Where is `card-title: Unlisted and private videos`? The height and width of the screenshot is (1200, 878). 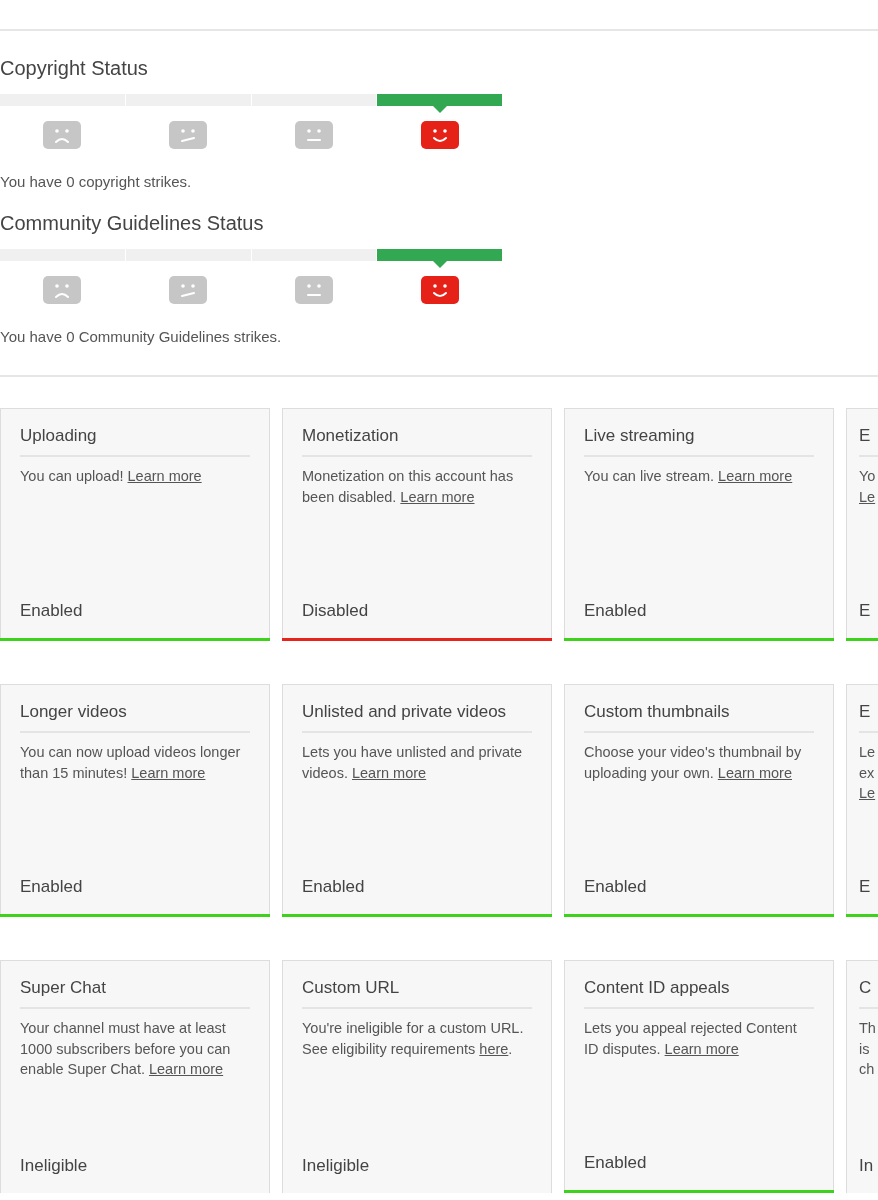
card-title: Unlisted and private videos is located at coordinates (417, 717).